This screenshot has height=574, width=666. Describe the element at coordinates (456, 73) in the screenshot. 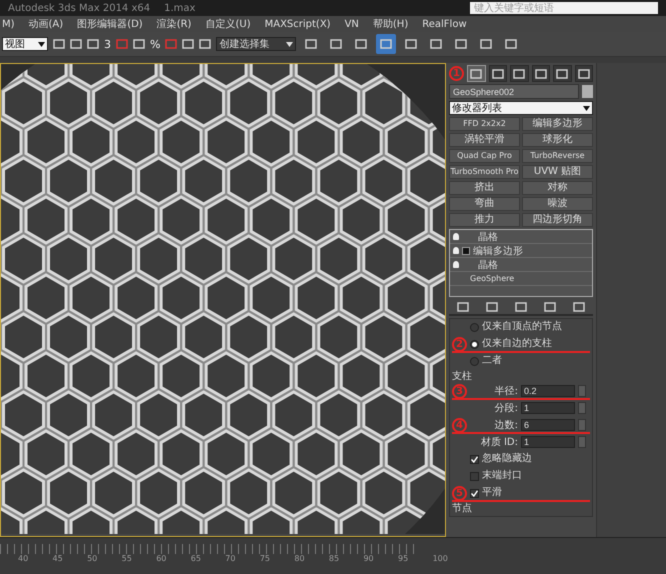

I see `annotation-circle: 1` at that location.